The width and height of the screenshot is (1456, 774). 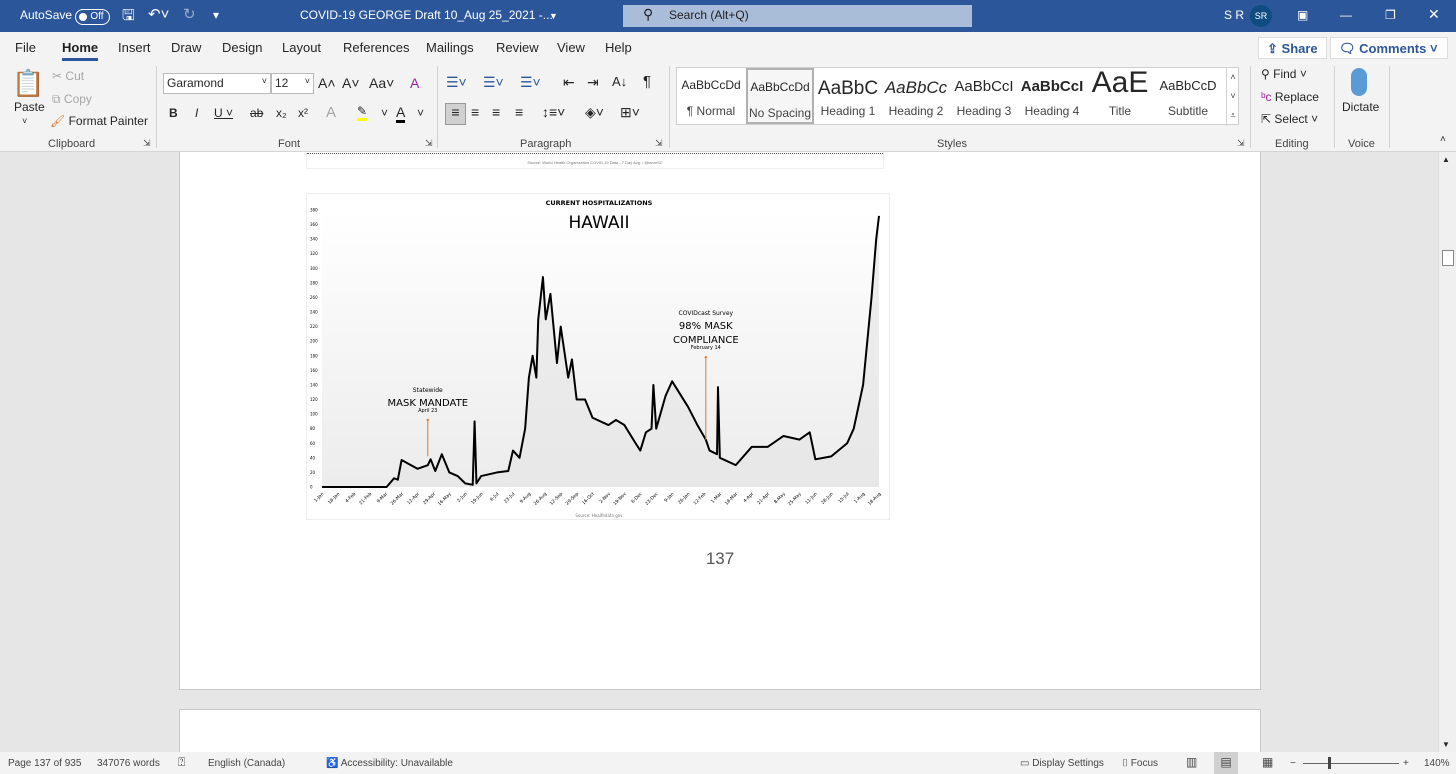 What do you see at coordinates (25, 47) in the screenshot?
I see `tab-file: File` at bounding box center [25, 47].